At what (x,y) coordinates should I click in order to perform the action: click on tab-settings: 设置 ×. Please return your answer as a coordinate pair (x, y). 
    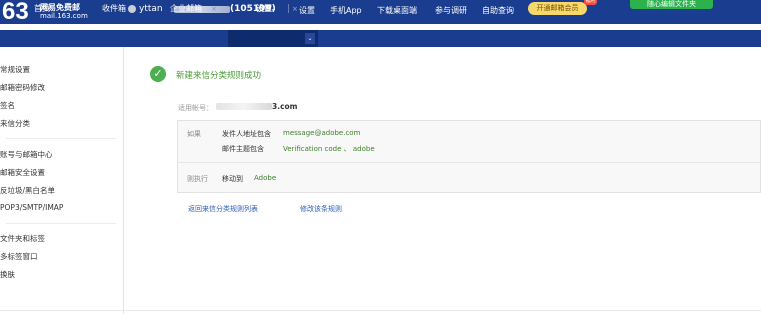
    Looking at the image, I should click on (277, 8).